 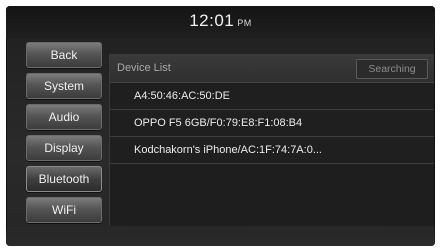 What do you see at coordinates (212, 20) in the screenshot?
I see `clock-time: 12:01` at bounding box center [212, 20].